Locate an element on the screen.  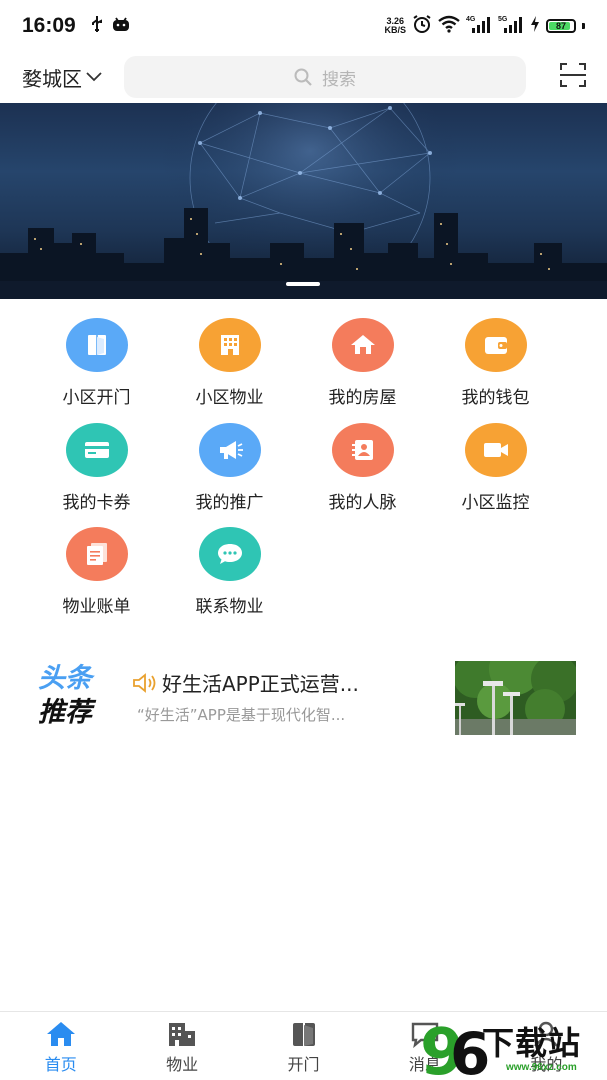
grid-item: 小区开门 is located at coordinates (96, 370).